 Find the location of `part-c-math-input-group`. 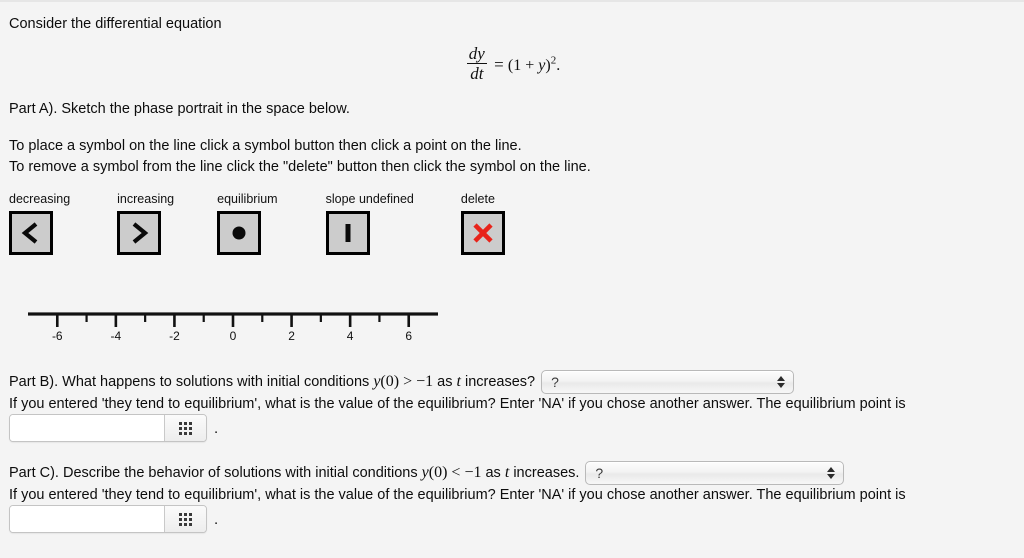

part-c-math-input-group is located at coordinates (108, 519).